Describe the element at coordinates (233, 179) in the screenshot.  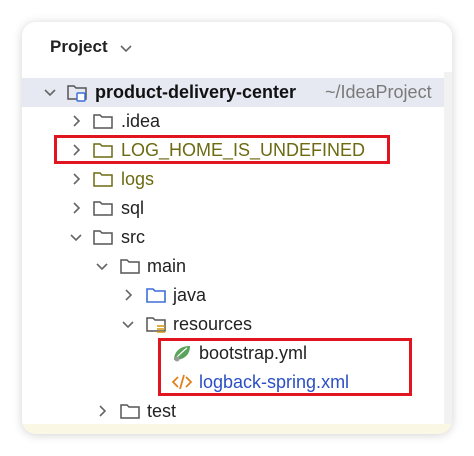
I see `tree-row-logs: logs` at that location.